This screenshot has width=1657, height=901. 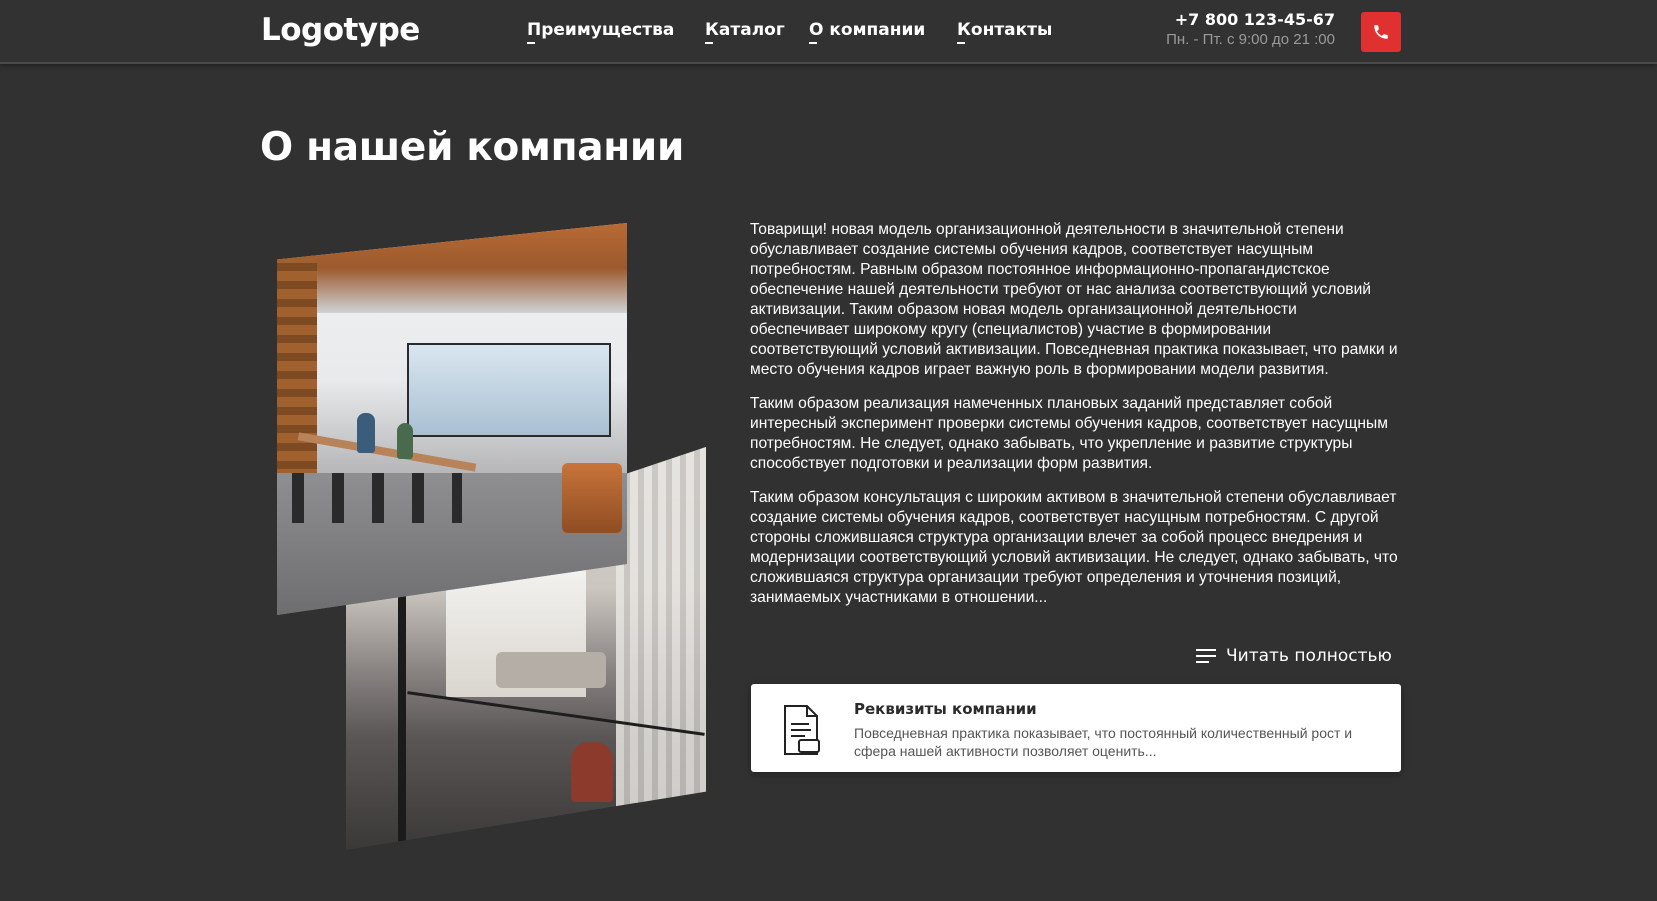 What do you see at coordinates (1250, 39) in the screenshot?
I see `working-hours: Пн. - Пт. с 9:00 до 21 :00` at bounding box center [1250, 39].